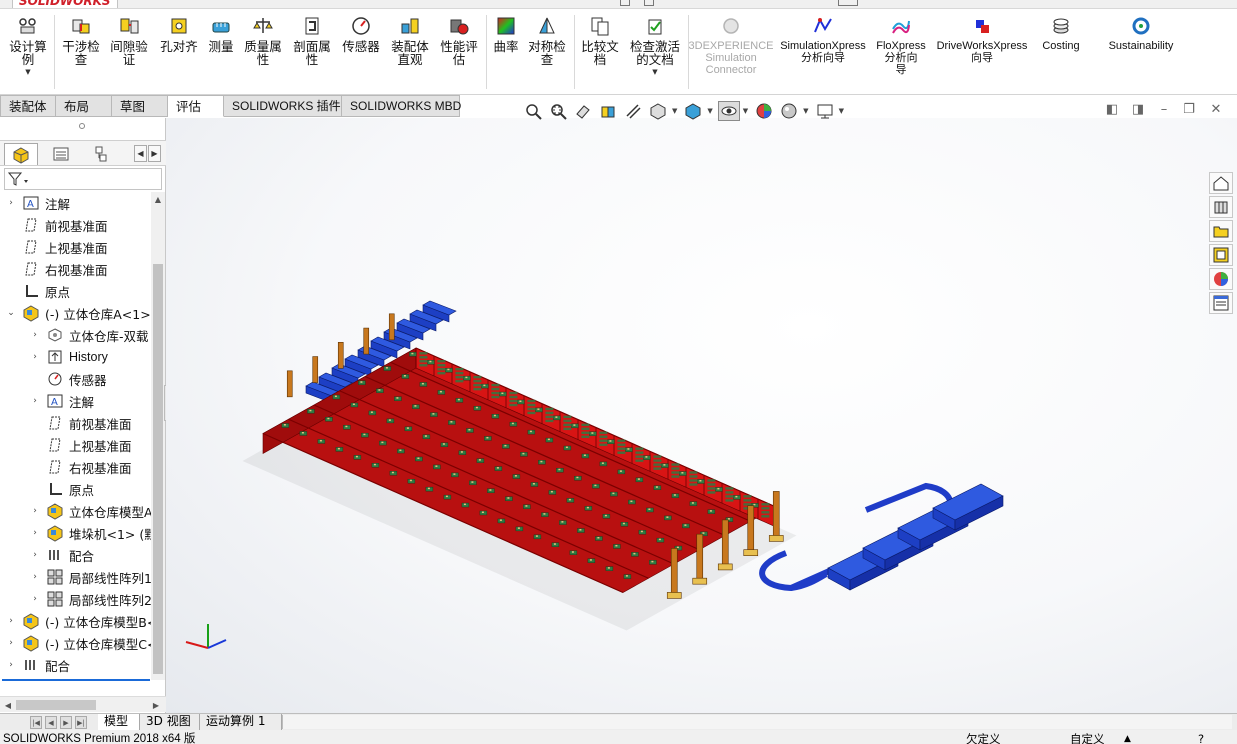 Image resolution: width=1237 pixels, height=744 pixels. Describe the element at coordinates (1221, 255) in the screenshot. I see `view-palette-icon` at that location.